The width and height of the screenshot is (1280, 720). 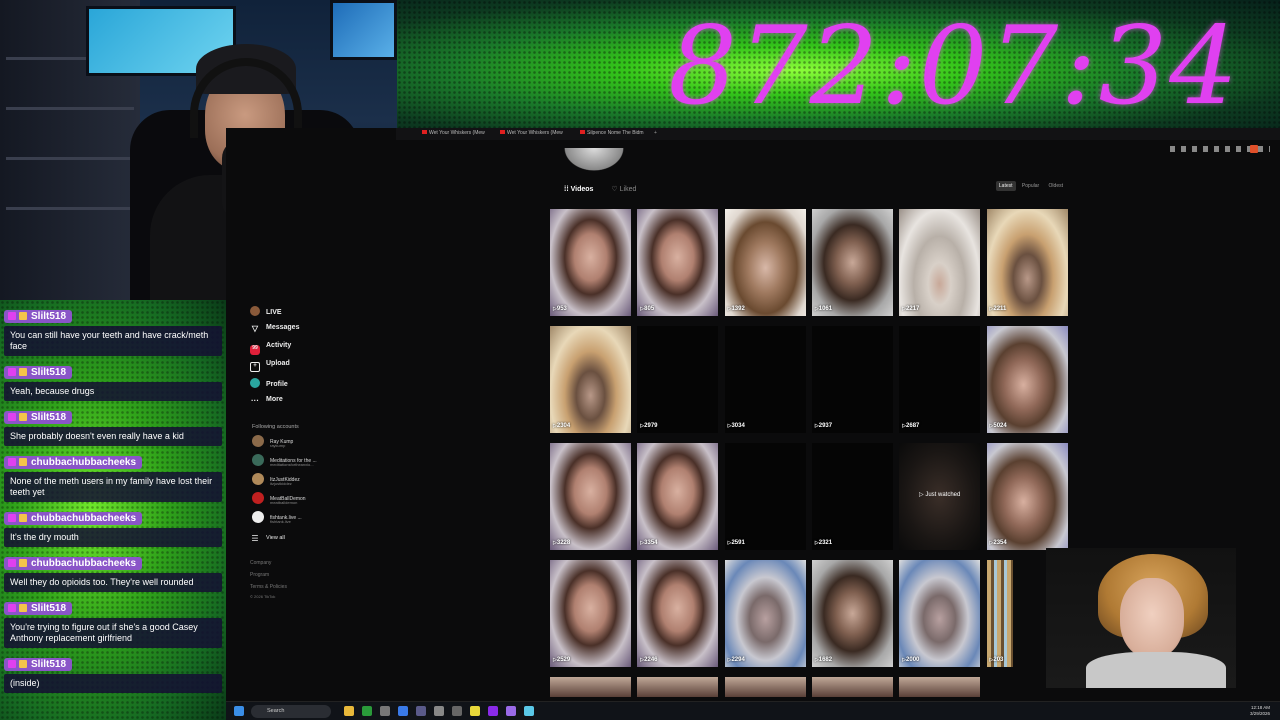 What do you see at coordinates (272, 444) in the screenshot?
I see `following-account: Ray Kump raykump` at bounding box center [272, 444].